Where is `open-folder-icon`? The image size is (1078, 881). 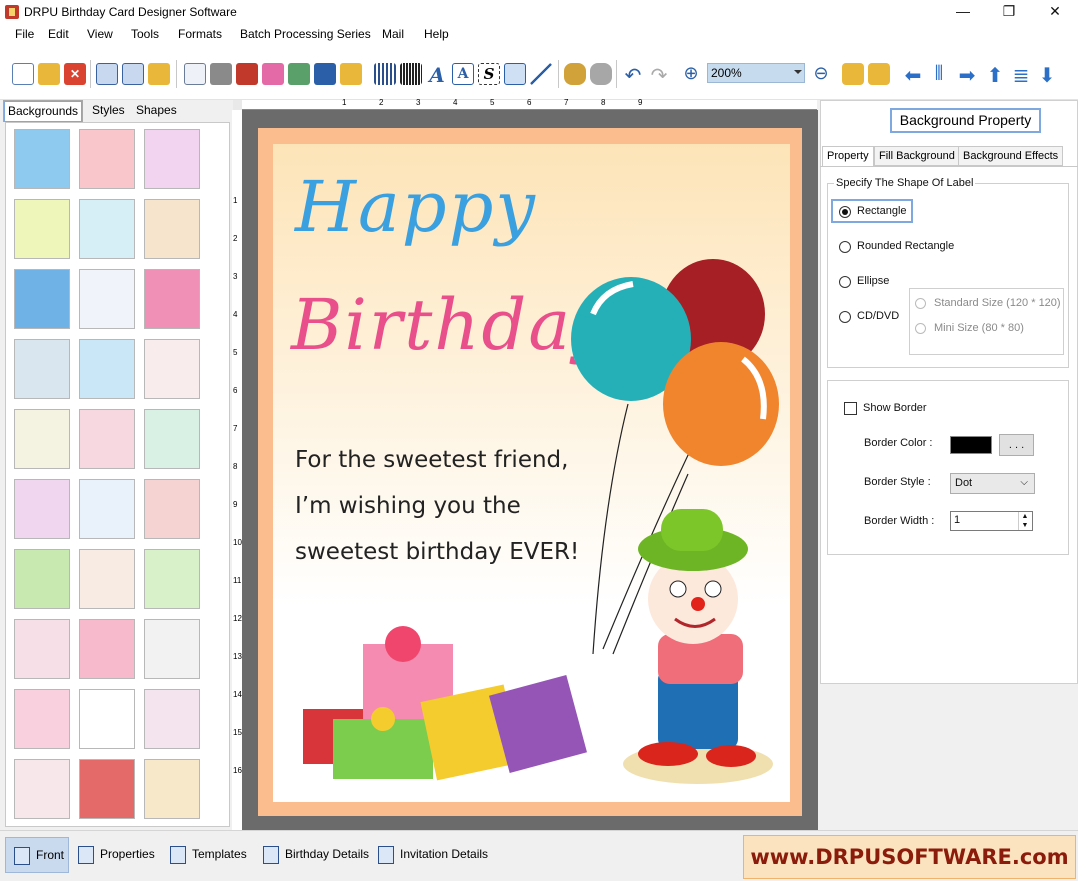 open-folder-icon is located at coordinates (49, 74).